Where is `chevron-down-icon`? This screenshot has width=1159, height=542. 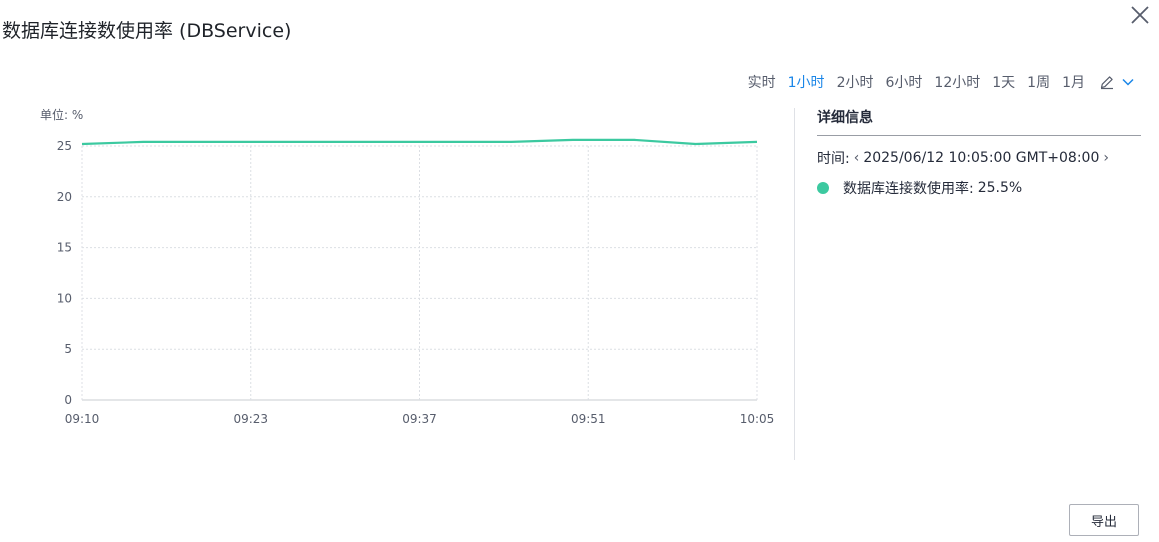 chevron-down-icon is located at coordinates (1128, 82).